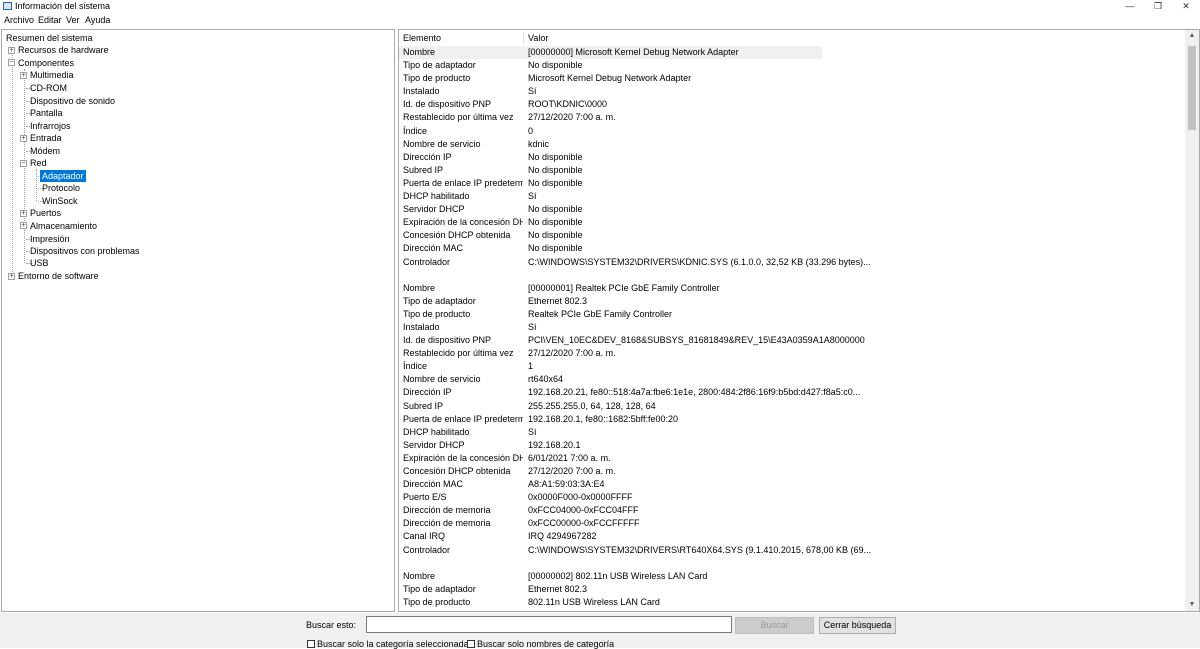  What do you see at coordinates (46, 138) in the screenshot?
I see `tree-item-entrada: Entrada` at bounding box center [46, 138].